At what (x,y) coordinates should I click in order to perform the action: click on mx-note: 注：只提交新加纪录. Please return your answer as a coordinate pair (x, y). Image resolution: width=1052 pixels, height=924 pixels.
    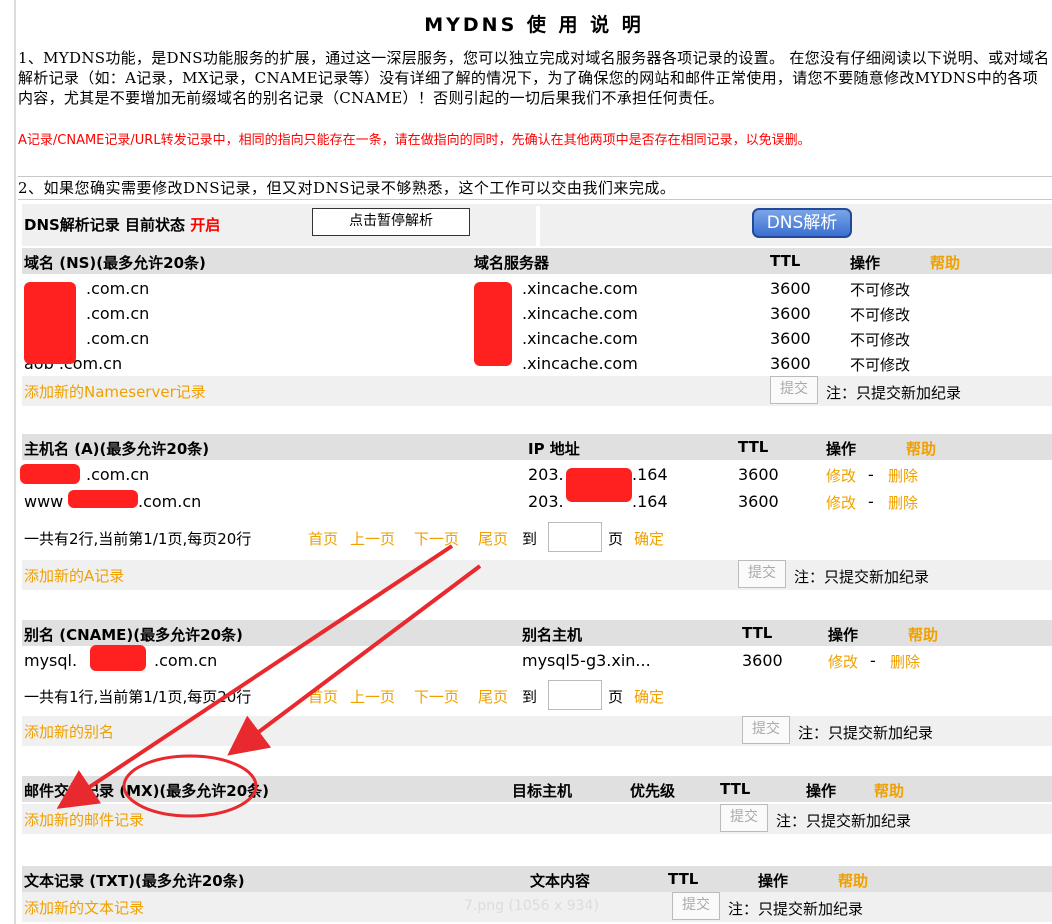
    Looking at the image, I should click on (844, 821).